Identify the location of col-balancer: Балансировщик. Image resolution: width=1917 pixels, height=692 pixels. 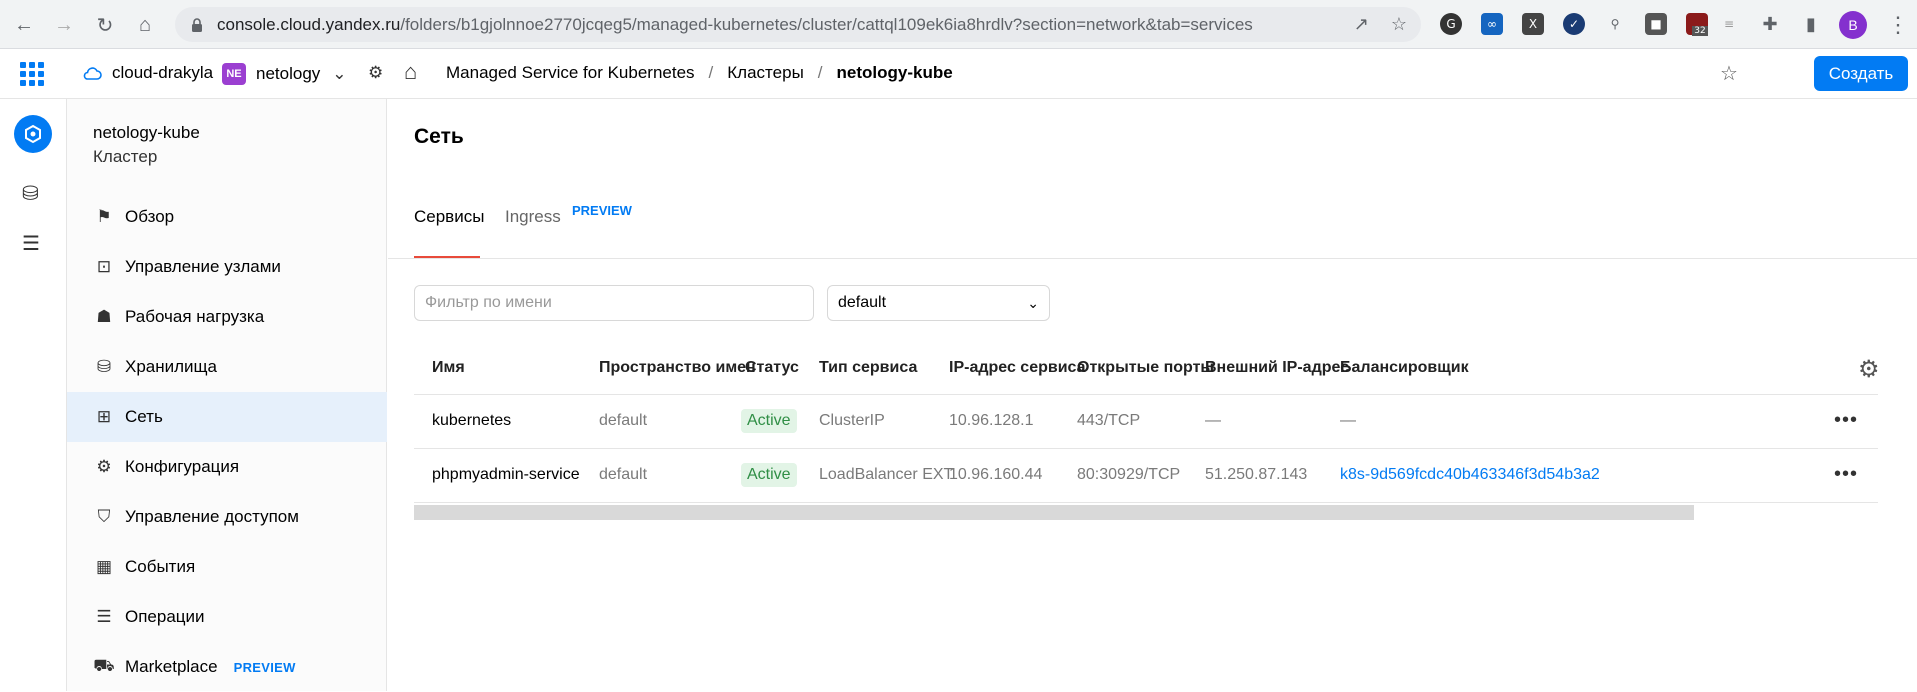
(1404, 368).